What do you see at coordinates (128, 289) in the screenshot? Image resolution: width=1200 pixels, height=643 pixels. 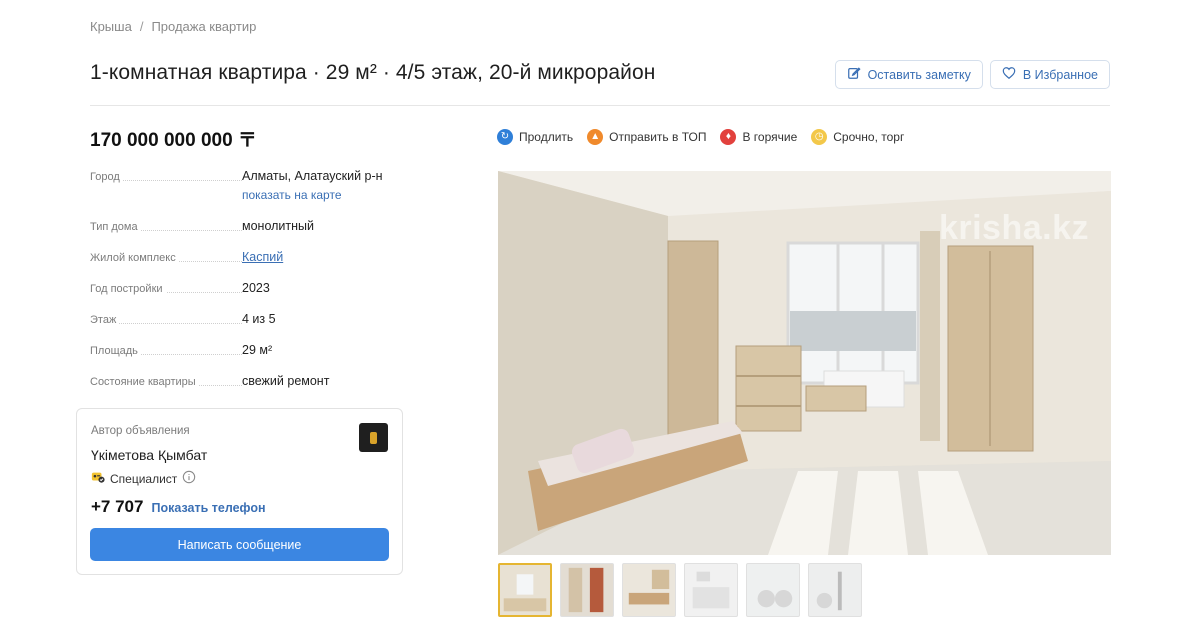 I see `param-key: Год постройки` at bounding box center [128, 289].